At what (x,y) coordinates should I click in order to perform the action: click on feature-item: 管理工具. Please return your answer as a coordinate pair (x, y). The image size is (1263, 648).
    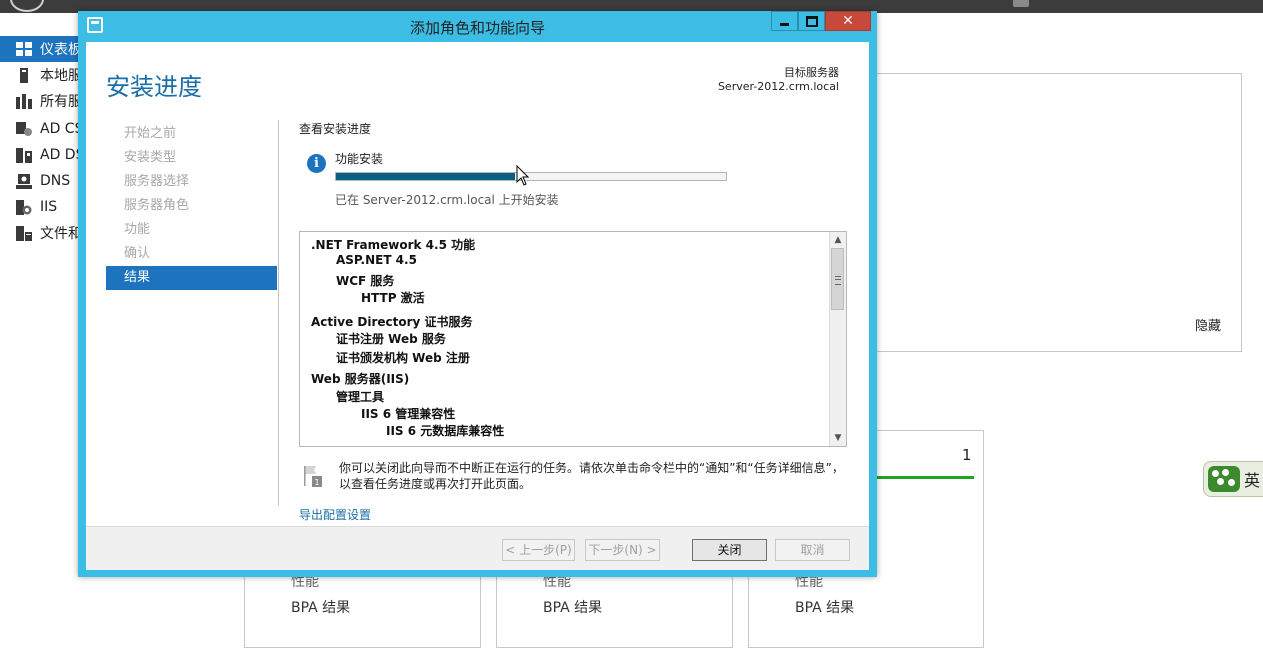
    Looking at the image, I should click on (360, 397).